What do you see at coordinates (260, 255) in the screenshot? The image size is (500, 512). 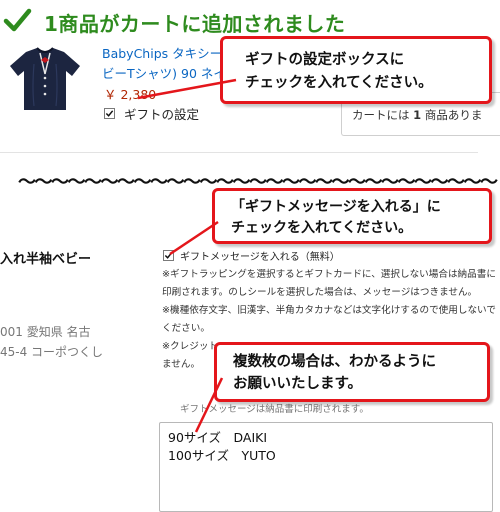 I see `gift-message-checkbox-label: ギフトメッセージを入れる（無料）` at bounding box center [260, 255].